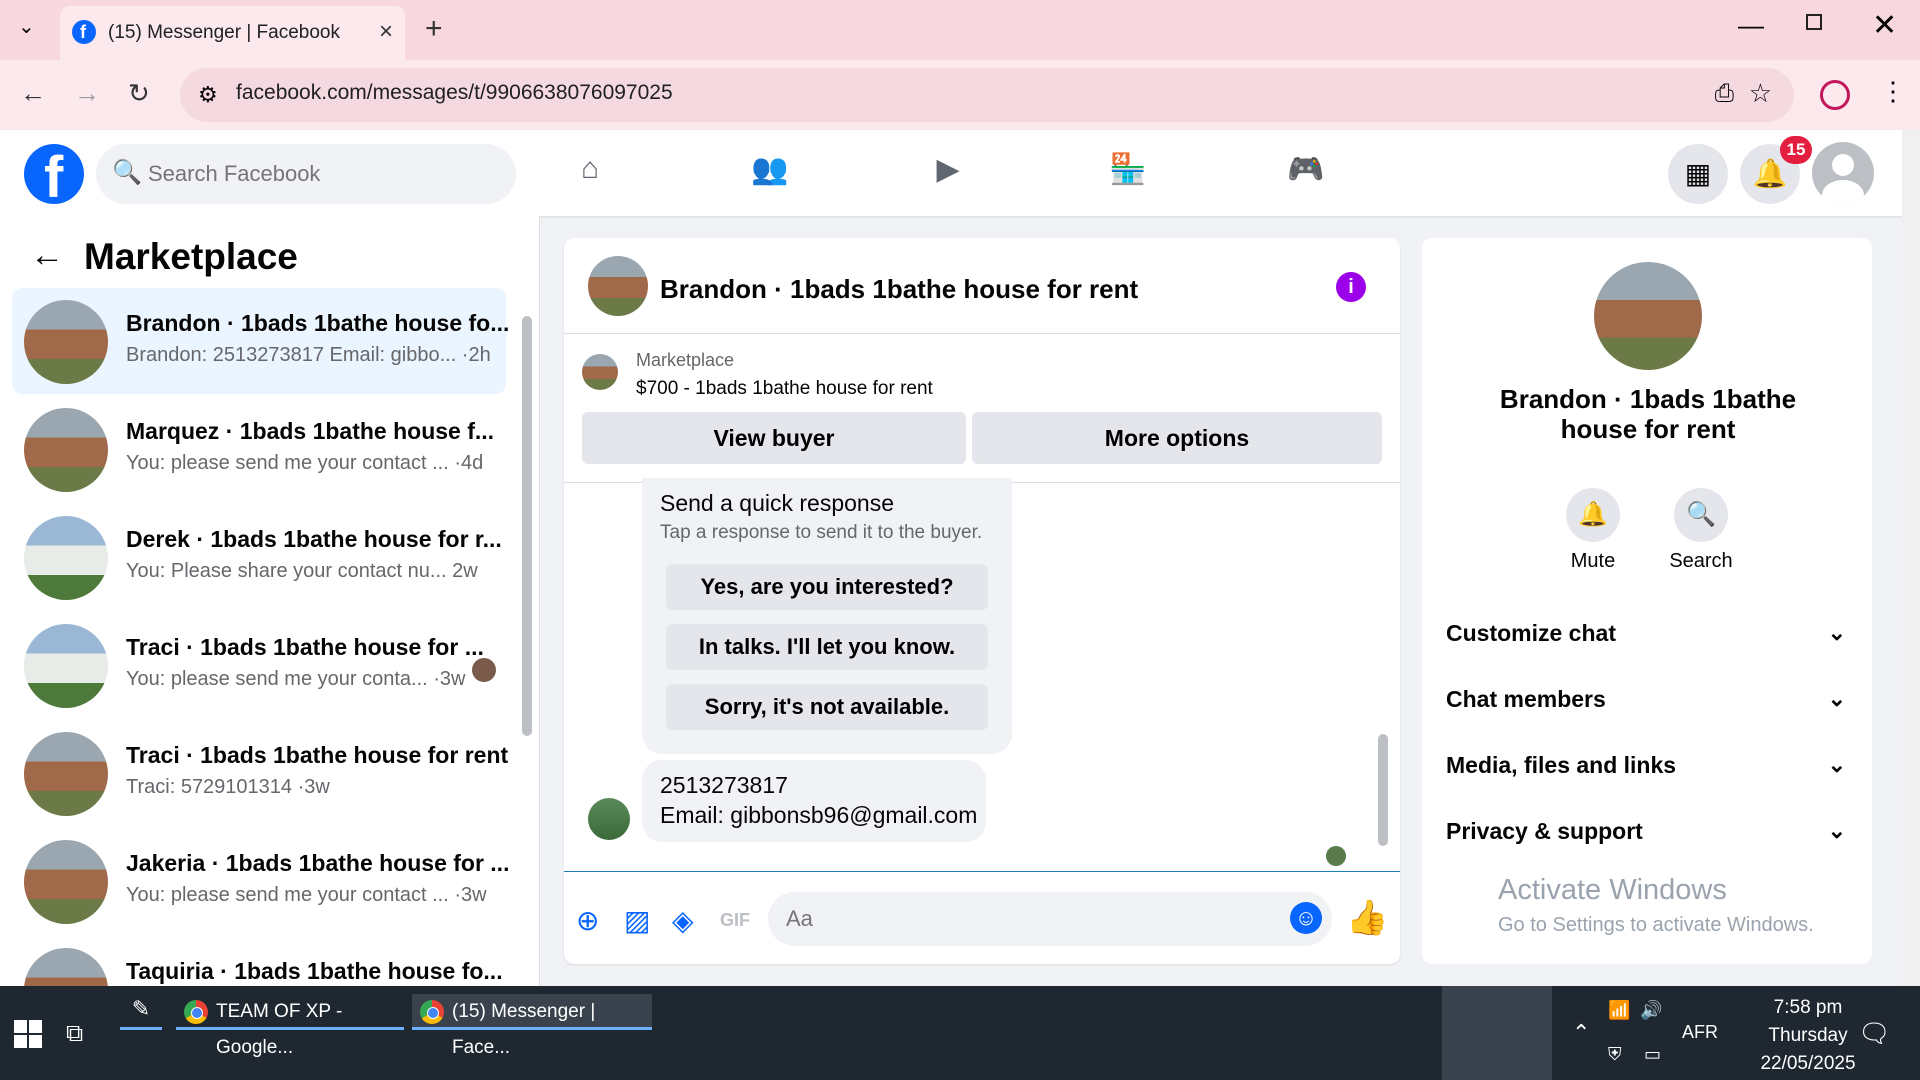  I want to click on quick-reply-button: Yes, are you interested?, so click(827, 587).